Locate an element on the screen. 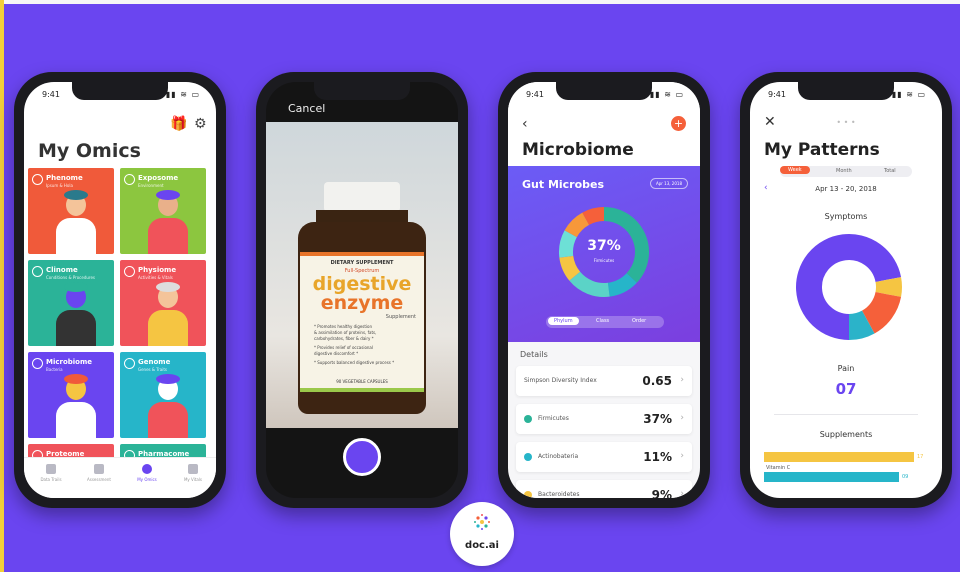 The width and height of the screenshot is (960, 572). donut-percent: 37% is located at coordinates (604, 246).